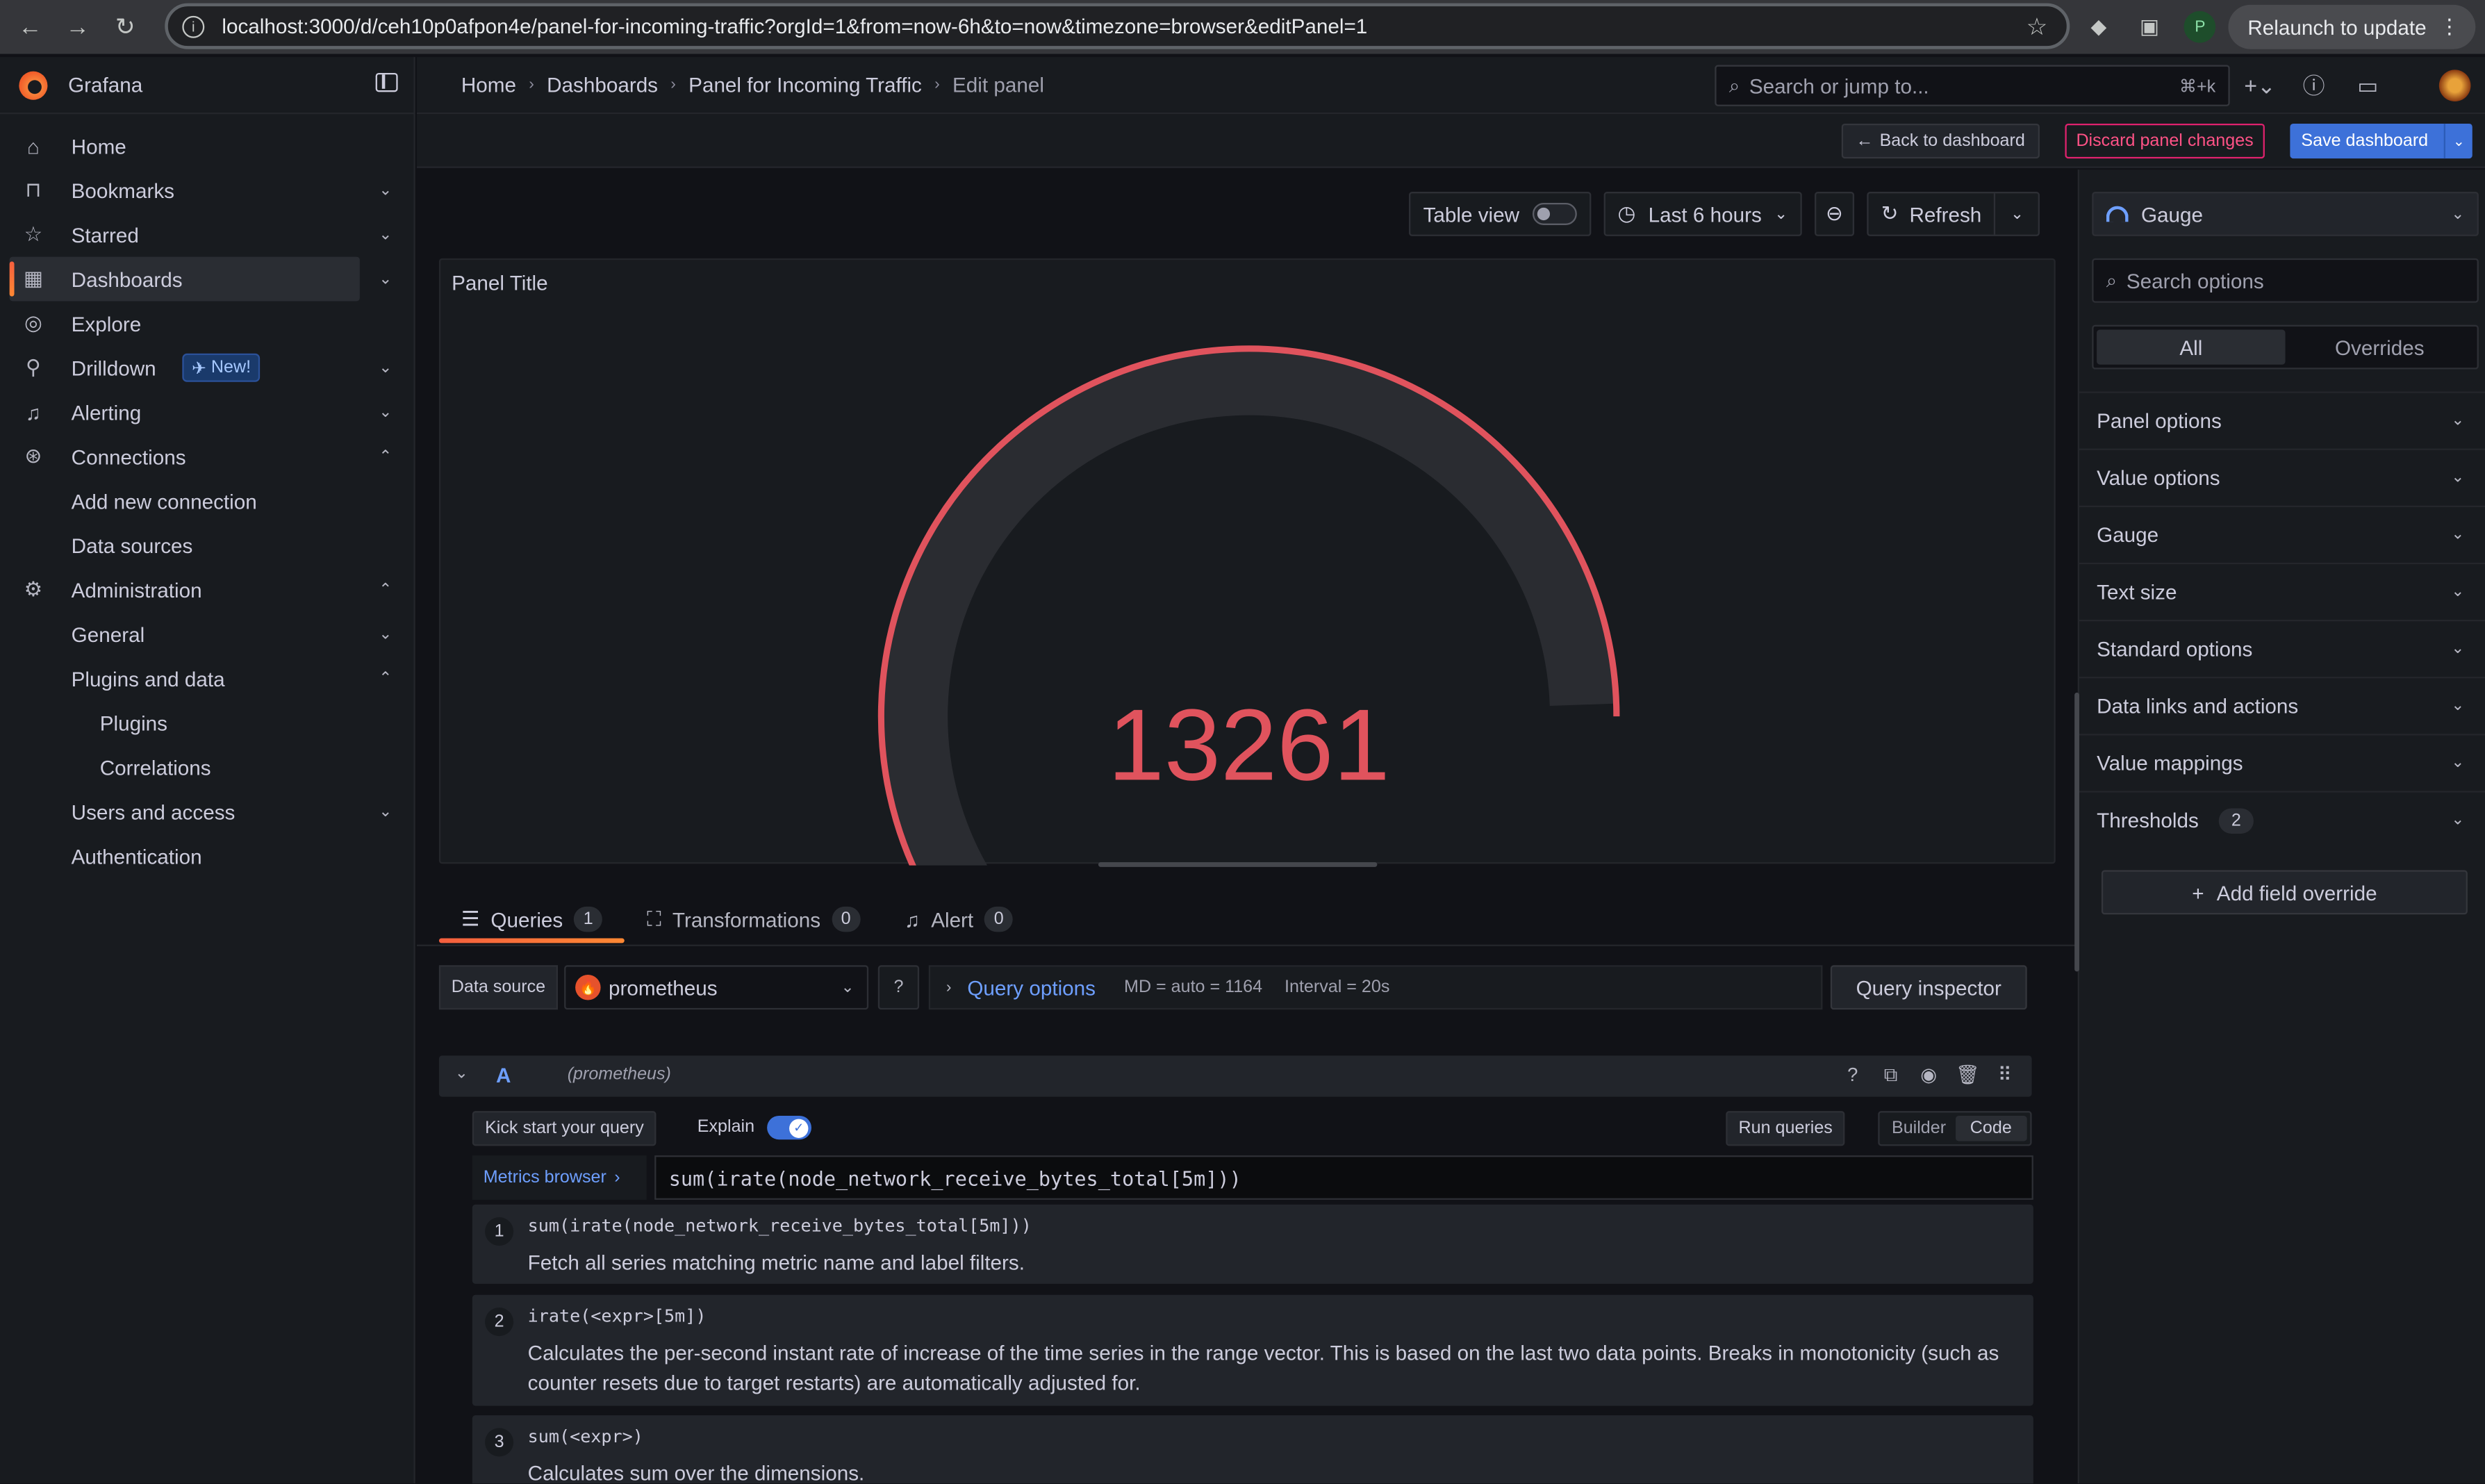 Image resolution: width=2485 pixels, height=1484 pixels. What do you see at coordinates (1554, 214) in the screenshot?
I see `toggle-switch` at bounding box center [1554, 214].